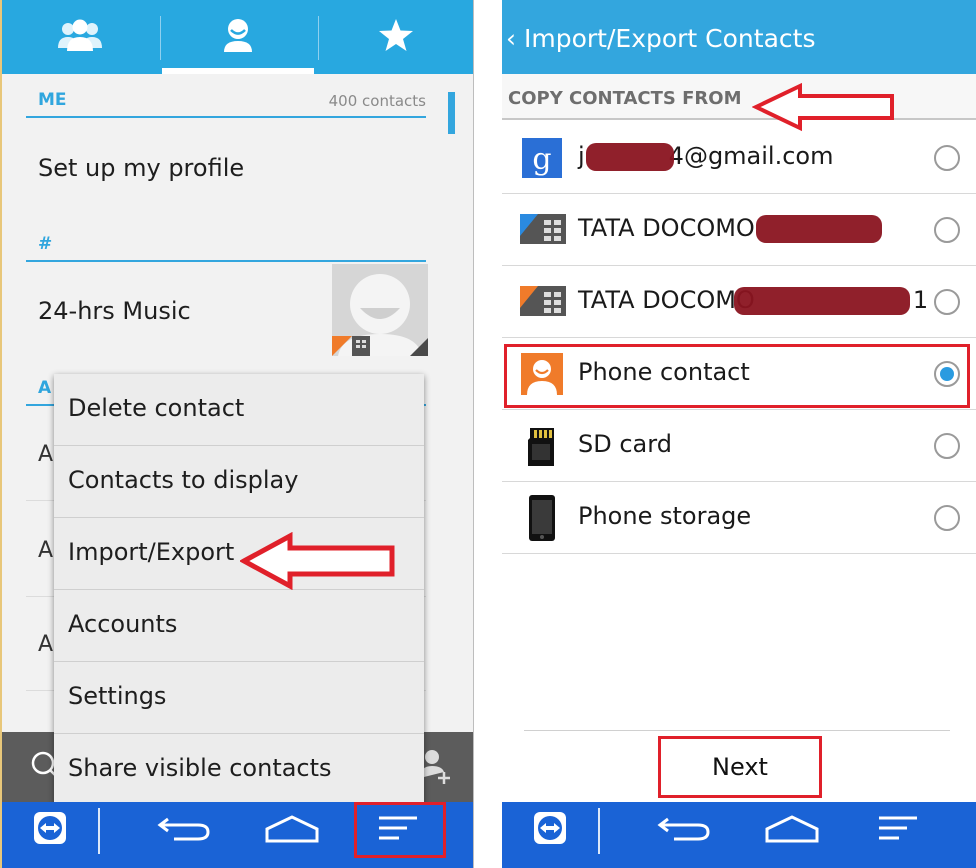 This screenshot has width=976, height=868. Describe the element at coordinates (239, 626) in the screenshot. I see `menu-item-accounts: Accounts` at that location.